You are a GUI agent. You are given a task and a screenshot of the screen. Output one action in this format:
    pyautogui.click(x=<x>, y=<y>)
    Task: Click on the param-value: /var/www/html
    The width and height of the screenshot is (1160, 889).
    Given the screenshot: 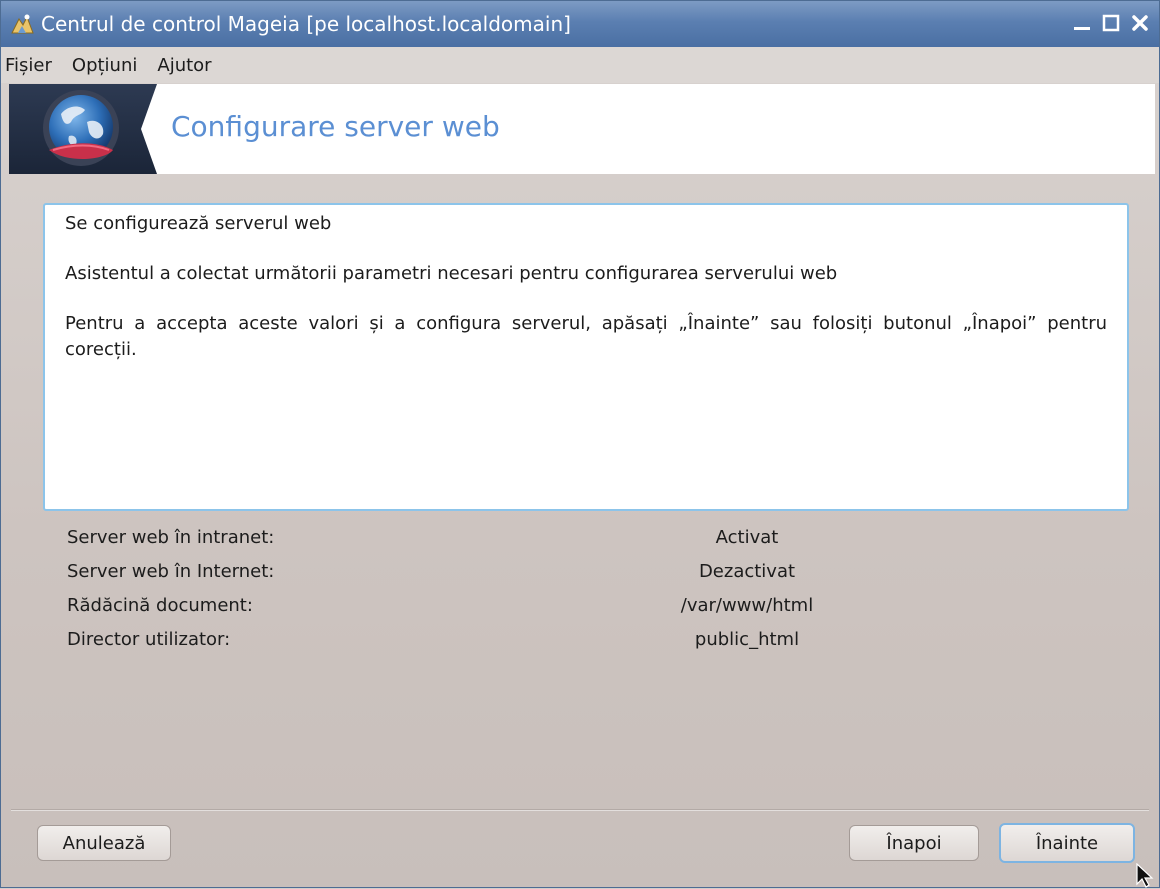 What is the action you would take?
    pyautogui.click(x=747, y=605)
    